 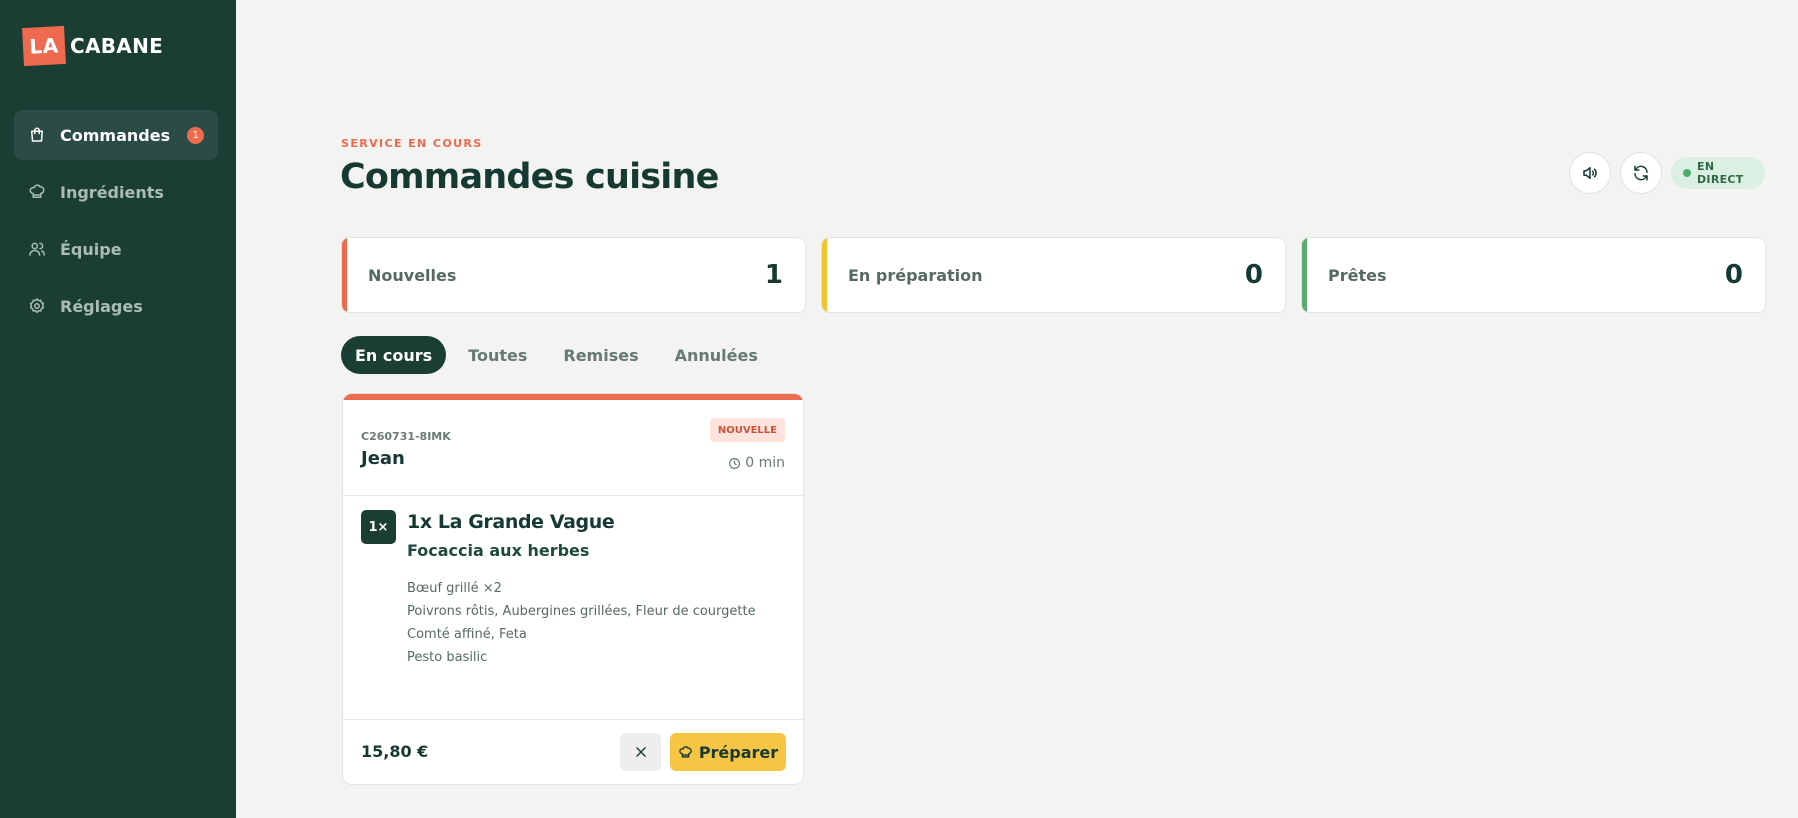 What do you see at coordinates (738, 752) in the screenshot?
I see `prepare-button-label: Préparer` at bounding box center [738, 752].